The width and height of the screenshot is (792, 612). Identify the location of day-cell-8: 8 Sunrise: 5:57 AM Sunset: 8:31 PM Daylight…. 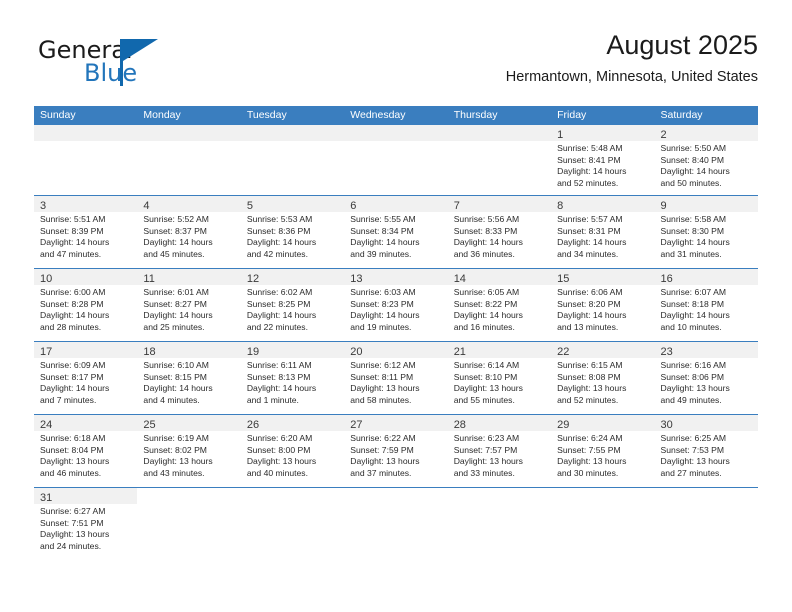
(603, 232).